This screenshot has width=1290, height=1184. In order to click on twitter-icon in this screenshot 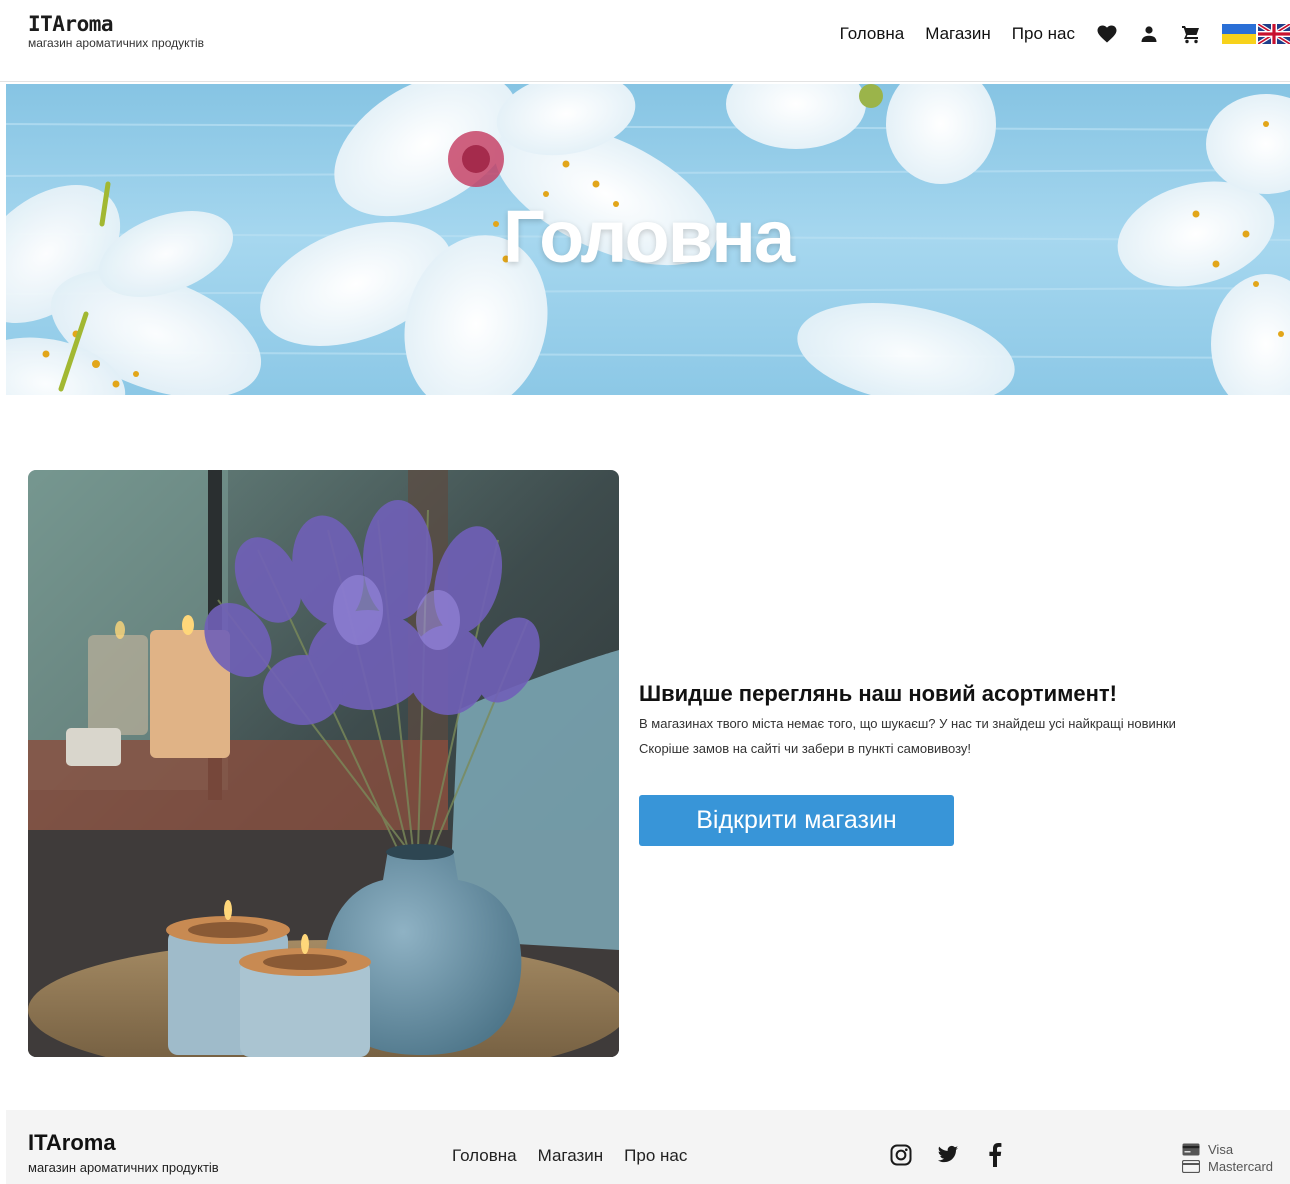, I will do `click(948, 1155)`.